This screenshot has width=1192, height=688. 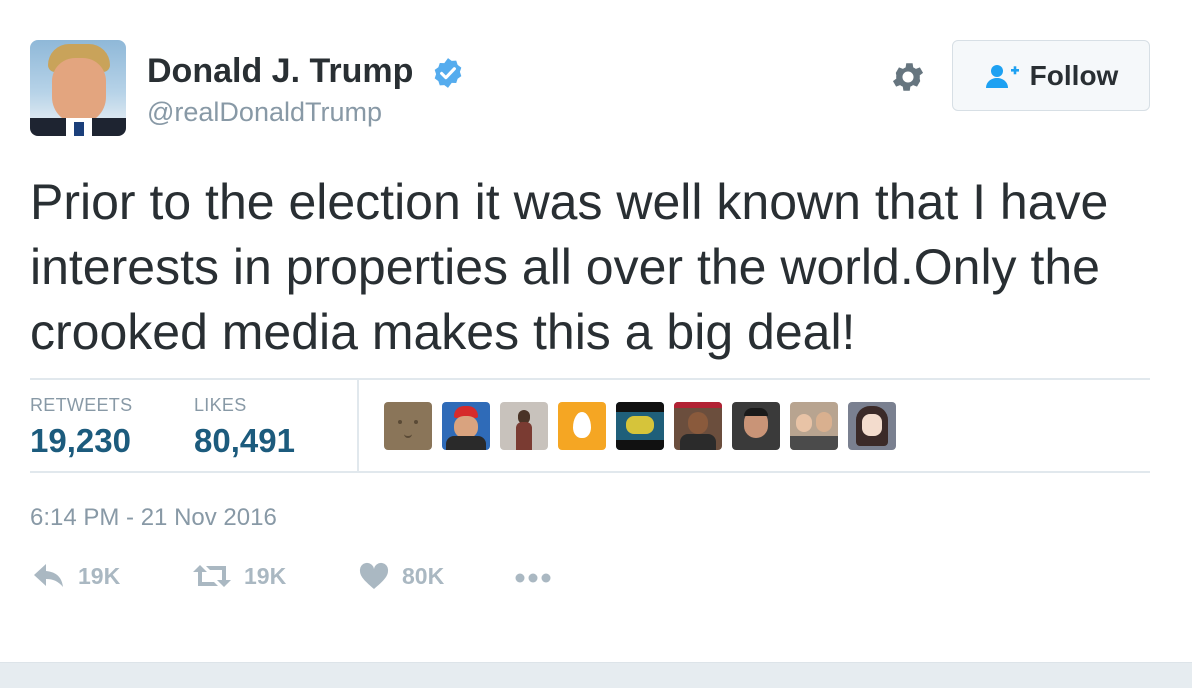 I want to click on retweets-count: 19,230, so click(x=80, y=440).